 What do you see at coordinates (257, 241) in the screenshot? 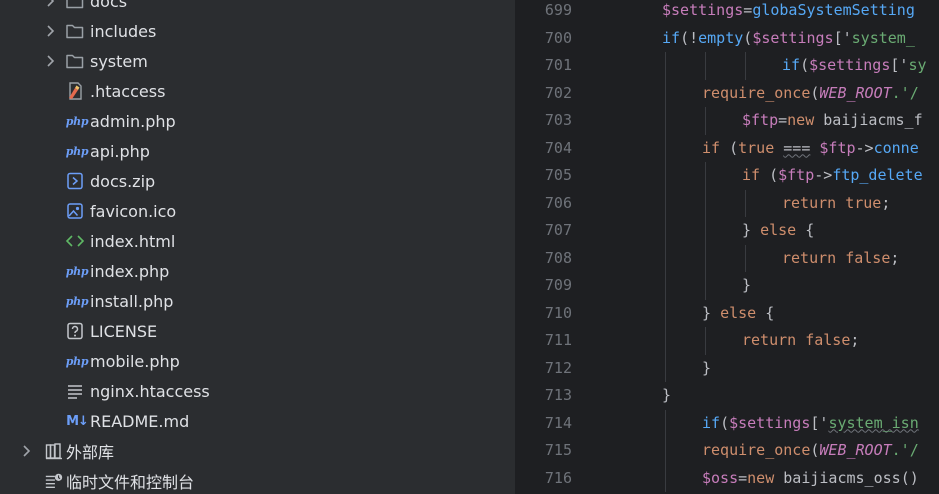
I see `tree-item-index-html: index.html` at bounding box center [257, 241].